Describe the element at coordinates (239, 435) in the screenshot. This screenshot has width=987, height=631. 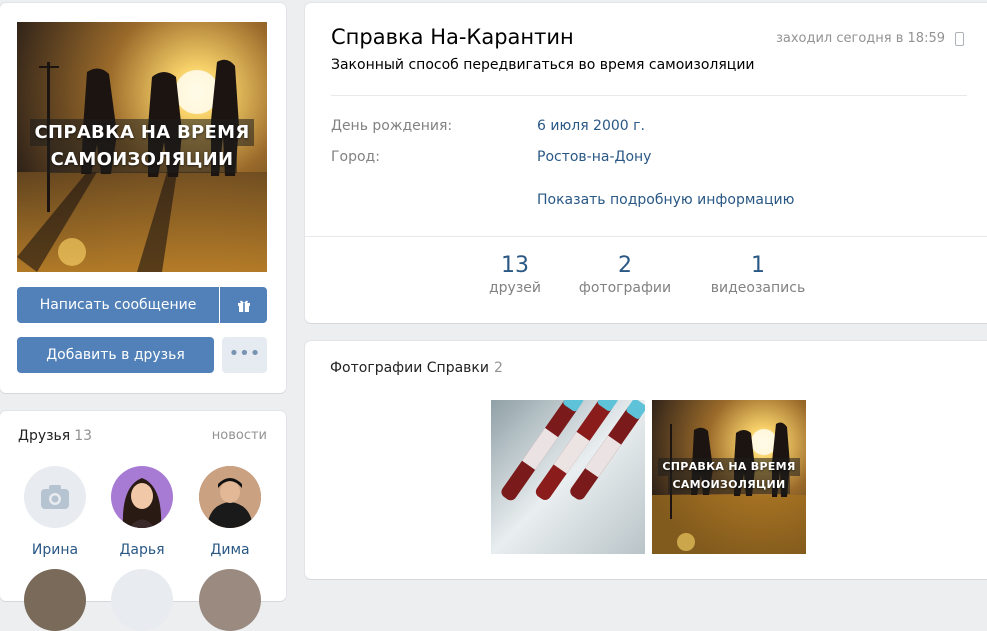
I see `friends-news-link: новости` at that location.